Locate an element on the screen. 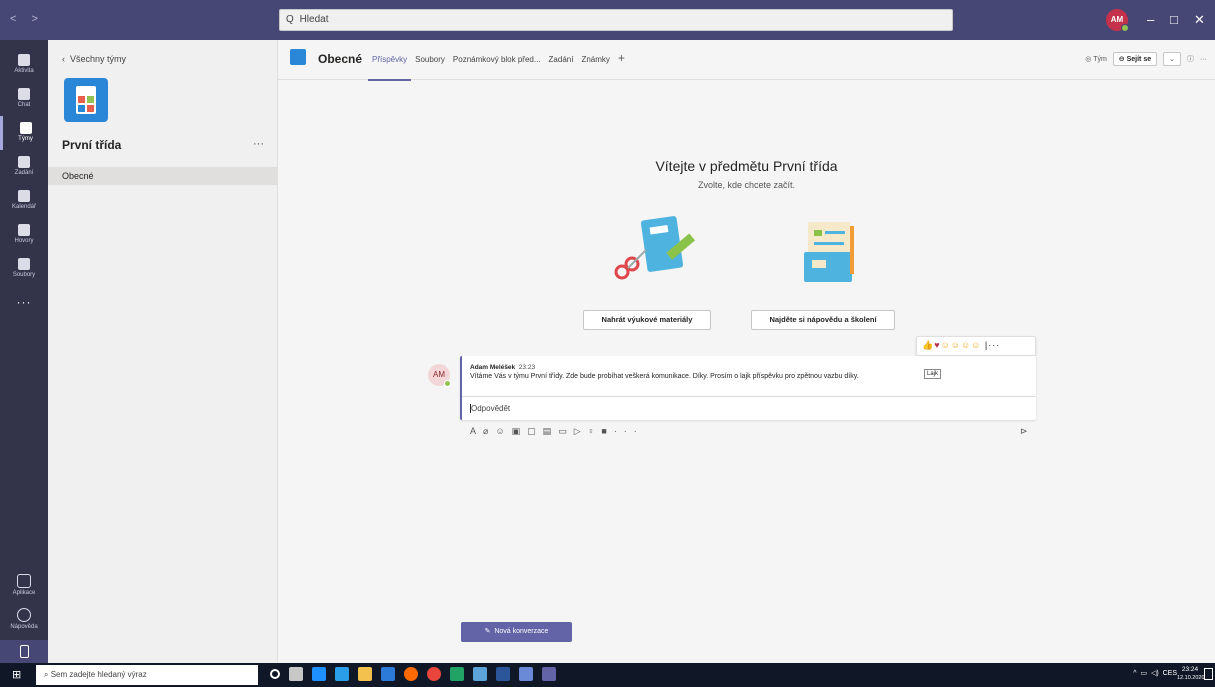  upload-materials-button: Nahrát výukové materiály is located at coordinates (647, 320).